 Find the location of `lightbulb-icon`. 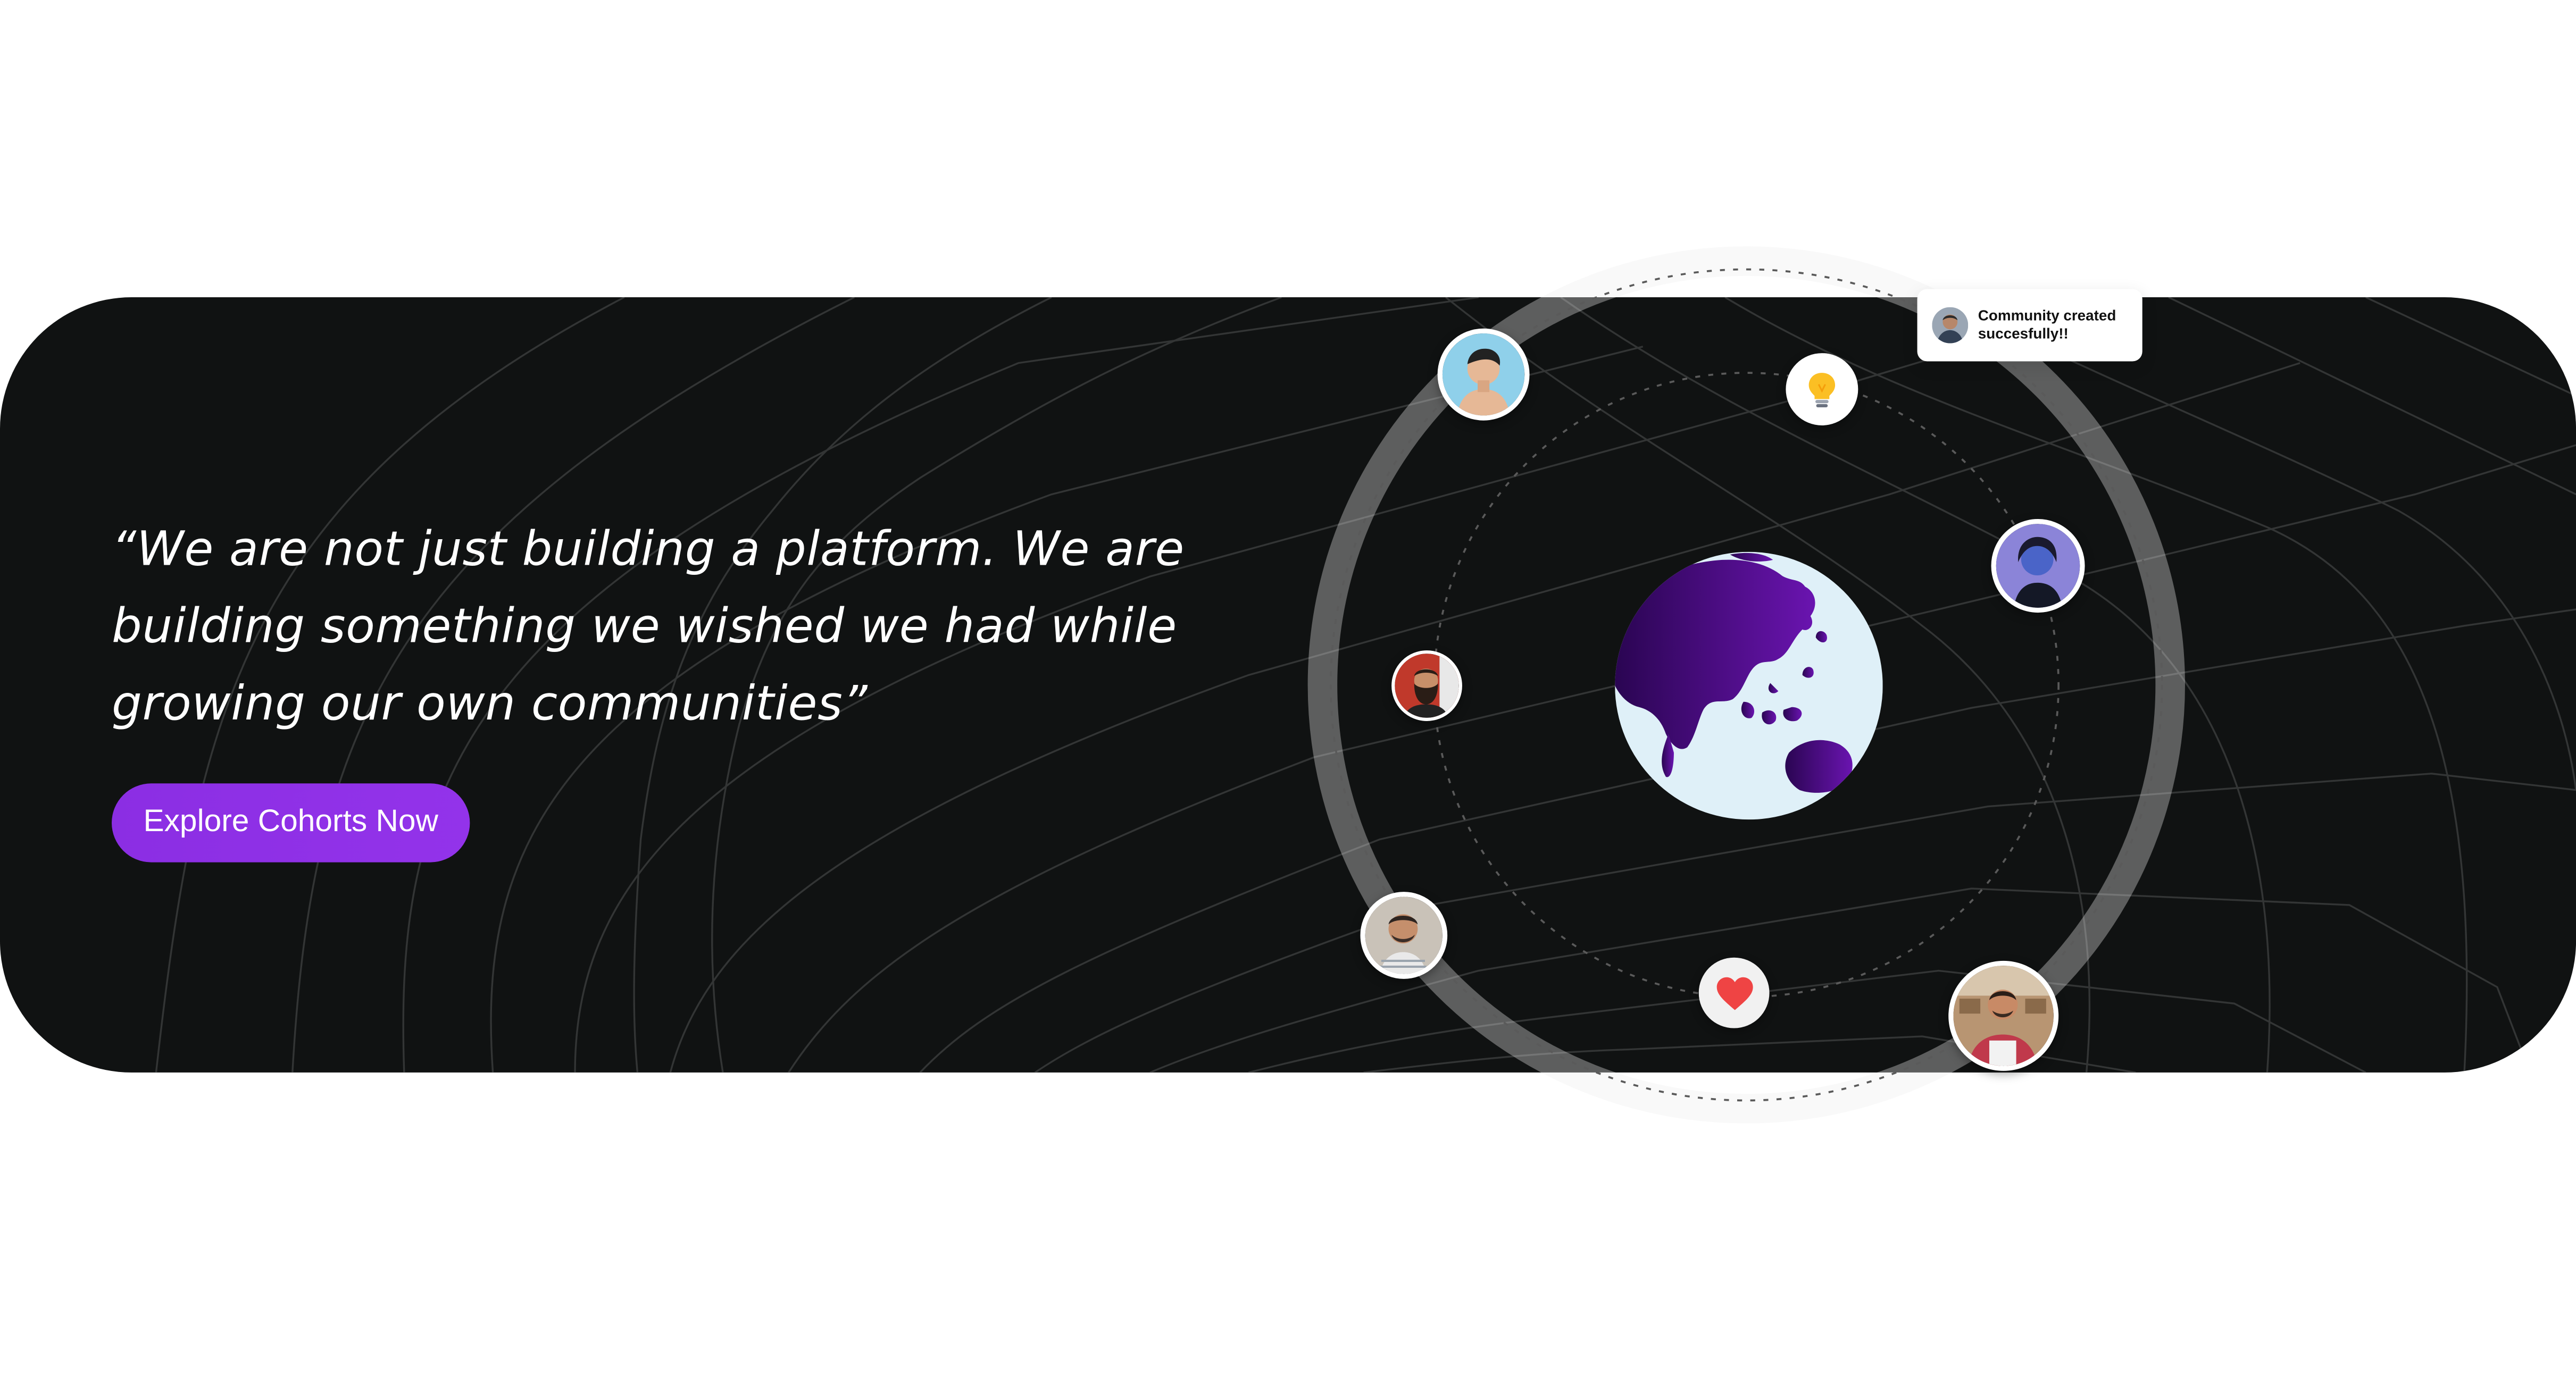

lightbulb-icon is located at coordinates (1822, 390).